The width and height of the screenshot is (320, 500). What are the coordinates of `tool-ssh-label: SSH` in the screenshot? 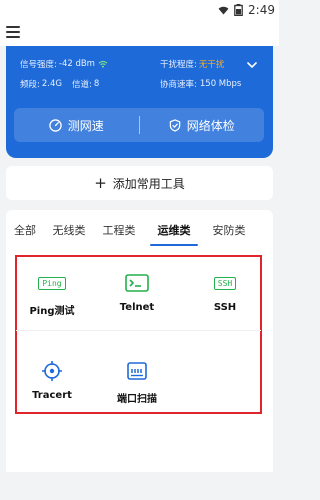 It's located at (225, 307).